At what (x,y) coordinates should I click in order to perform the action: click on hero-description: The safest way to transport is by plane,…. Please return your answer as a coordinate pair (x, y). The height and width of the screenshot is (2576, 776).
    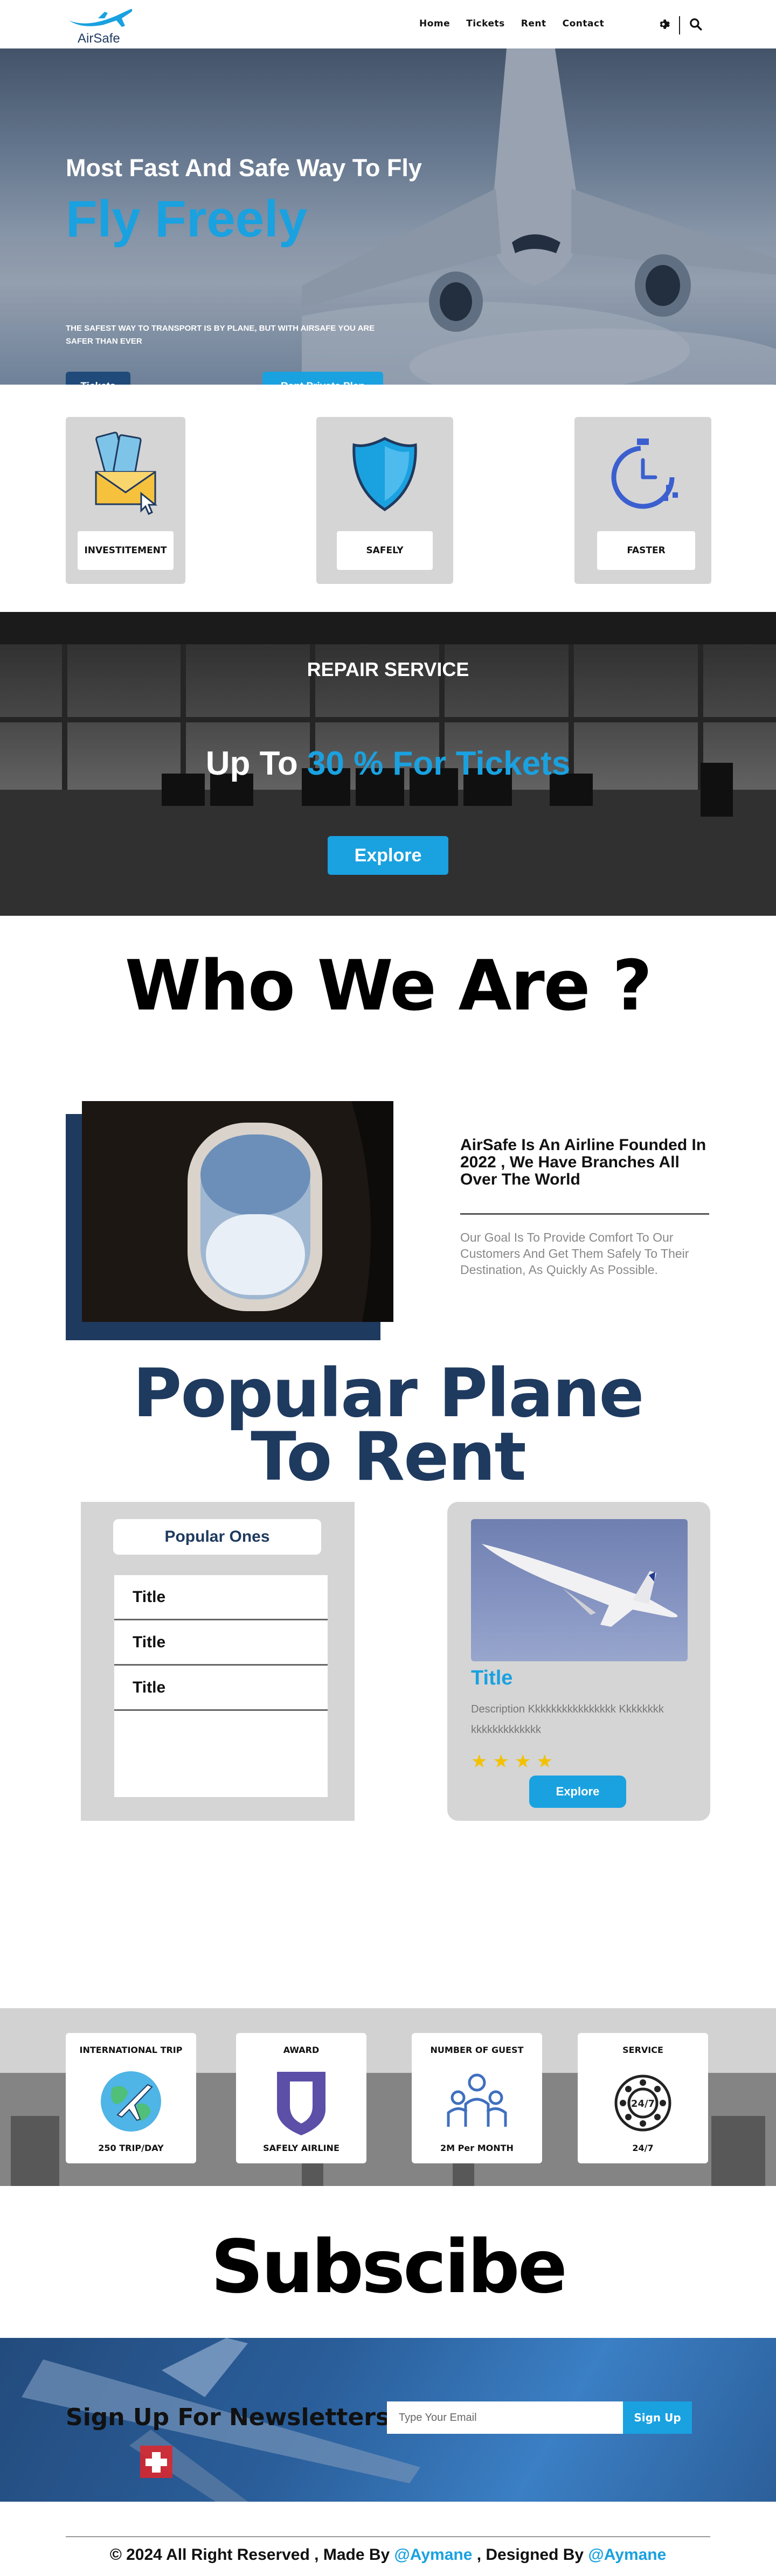
    Looking at the image, I should click on (220, 335).